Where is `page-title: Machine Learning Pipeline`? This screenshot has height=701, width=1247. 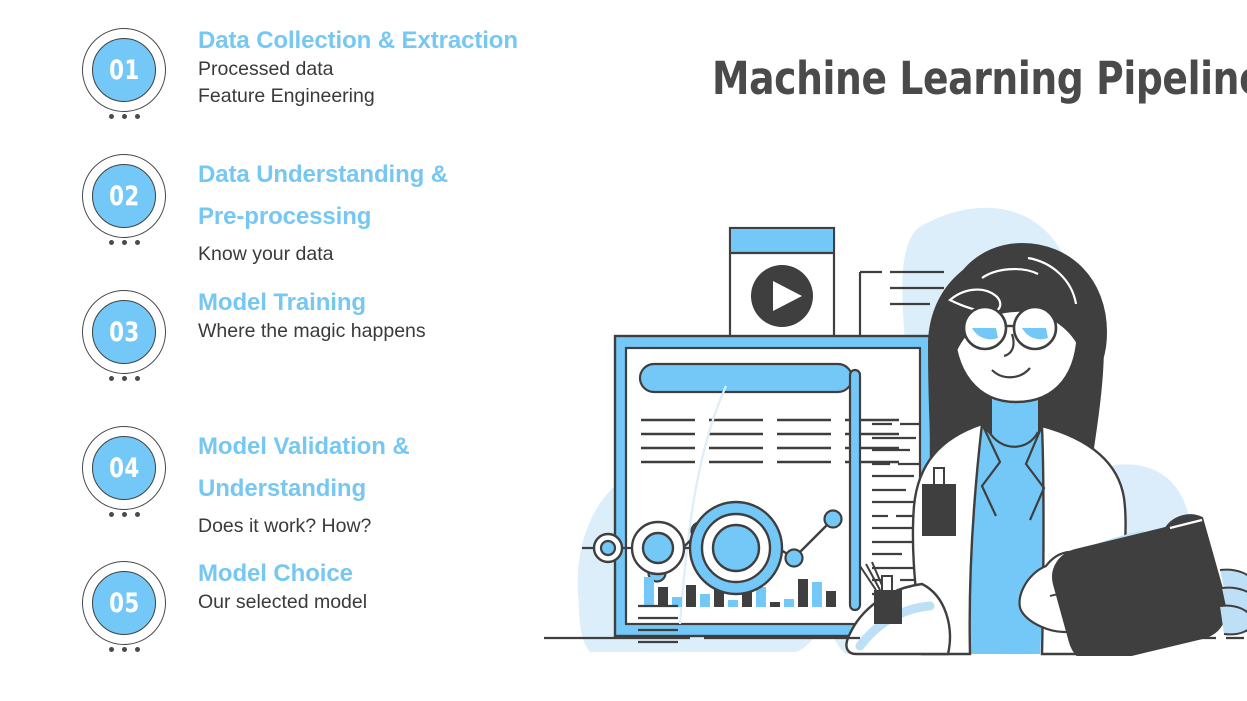 page-title: Machine Learning Pipeline is located at coordinates (979, 78).